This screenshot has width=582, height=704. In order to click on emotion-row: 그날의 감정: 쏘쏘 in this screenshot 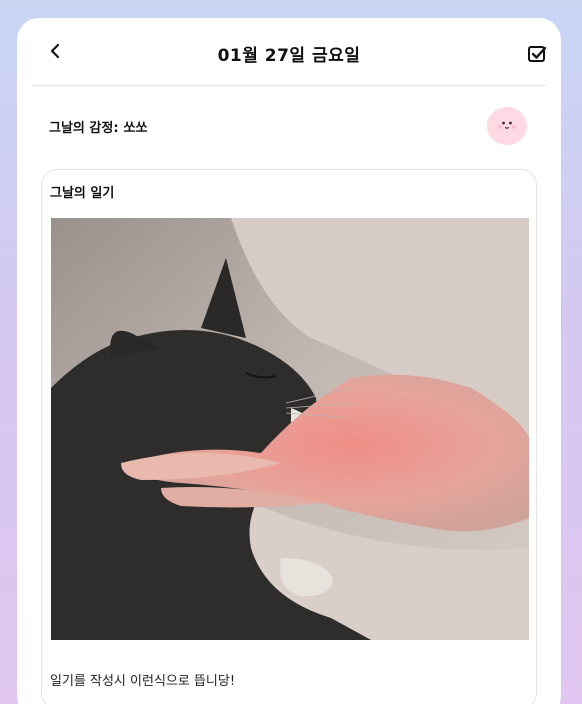, I will do `click(98, 126)`.